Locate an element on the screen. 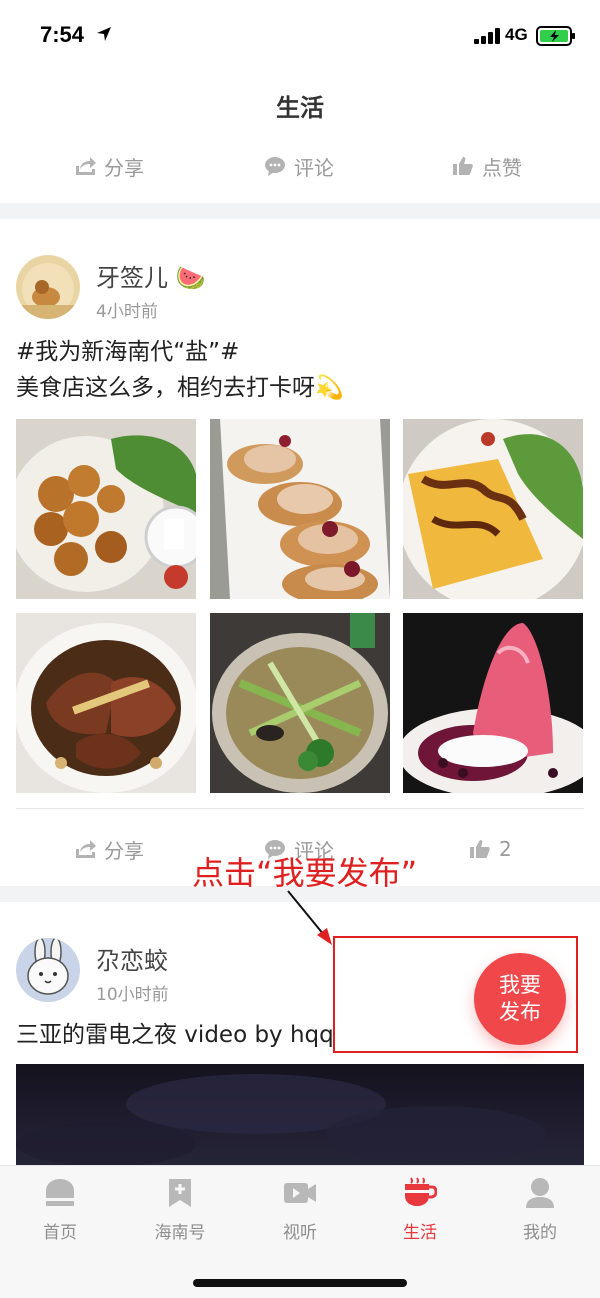 The width and height of the screenshot is (600, 1298). tab-mine: 我的 is located at coordinates (540, 1209).